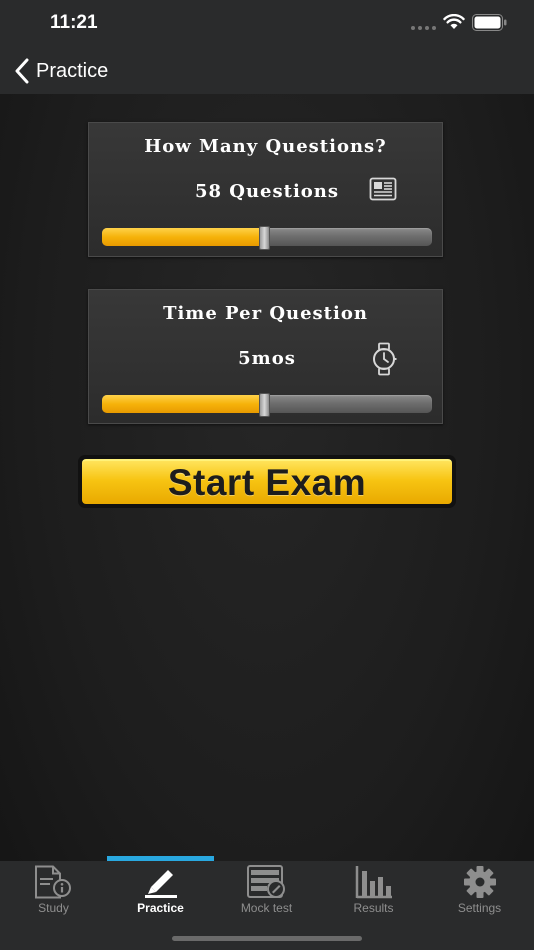  What do you see at coordinates (267, 47) in the screenshot?
I see `top-bar: 11:21 Practice` at bounding box center [267, 47].